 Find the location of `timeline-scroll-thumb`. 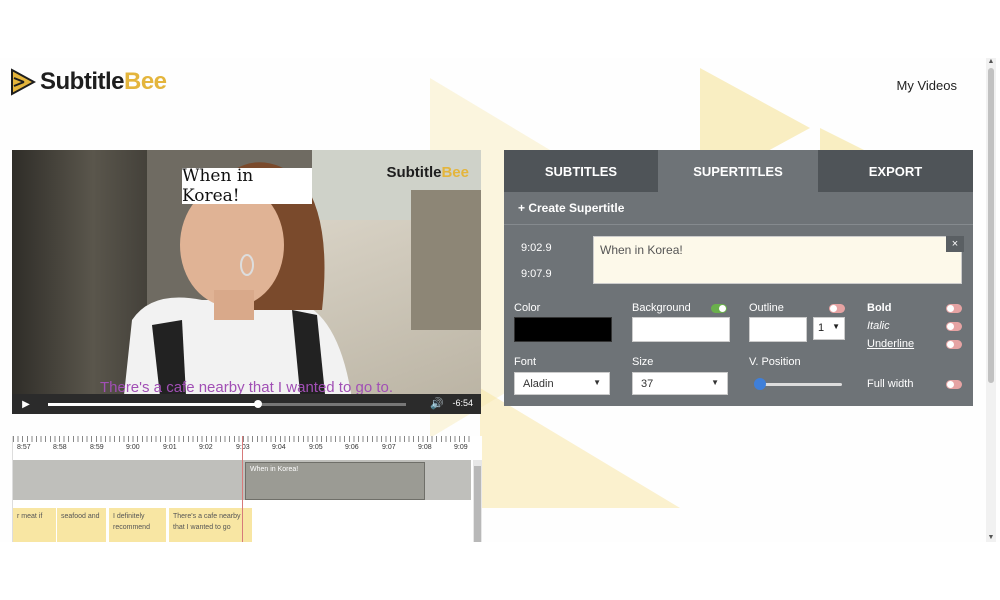

timeline-scroll-thumb is located at coordinates (477, 504).